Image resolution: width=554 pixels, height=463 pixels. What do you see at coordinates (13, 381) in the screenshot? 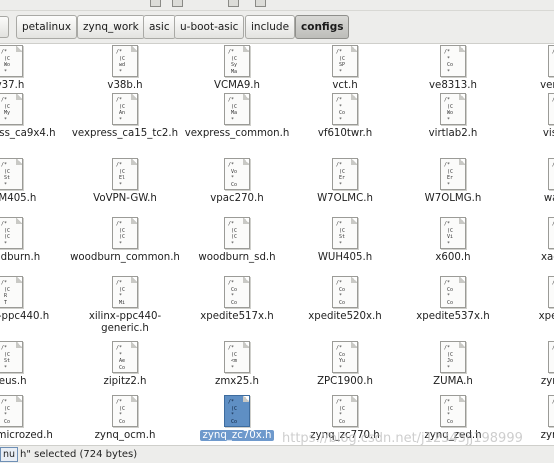
I see `file-name: zeus.h` at bounding box center [13, 381].